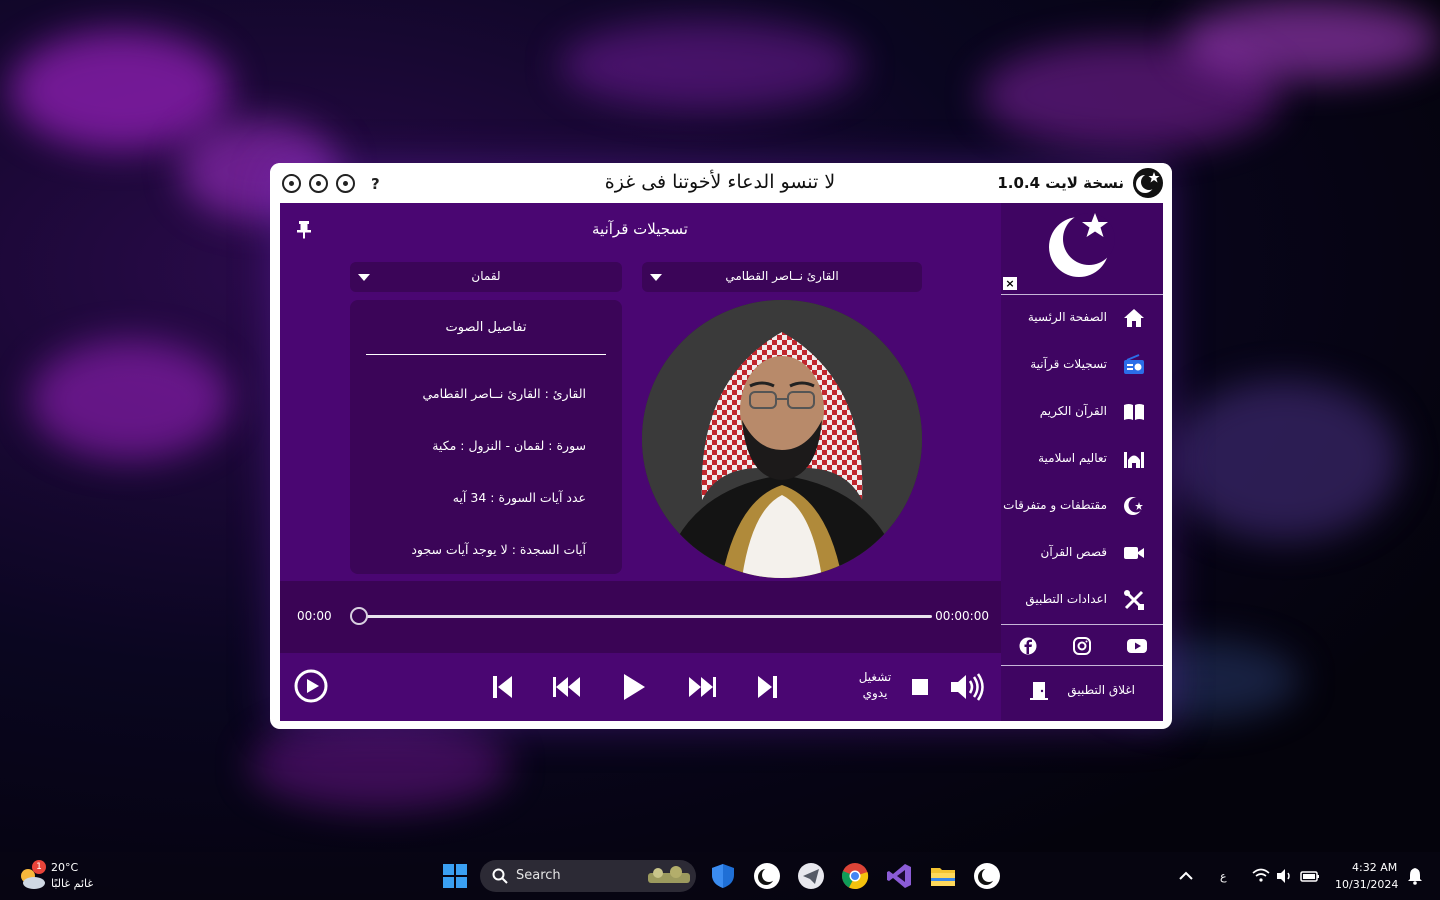 Image resolution: width=1440 pixels, height=900 pixels. What do you see at coordinates (359, 616) in the screenshot?
I see `seek-handle` at bounding box center [359, 616].